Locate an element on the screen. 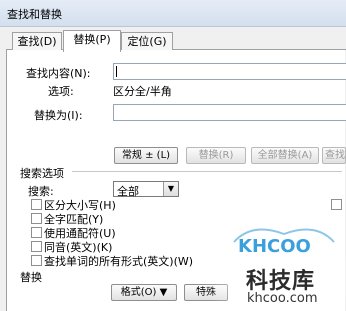 This screenshot has width=346, height=311. options-value: 区分全/半角 is located at coordinates (142, 91).